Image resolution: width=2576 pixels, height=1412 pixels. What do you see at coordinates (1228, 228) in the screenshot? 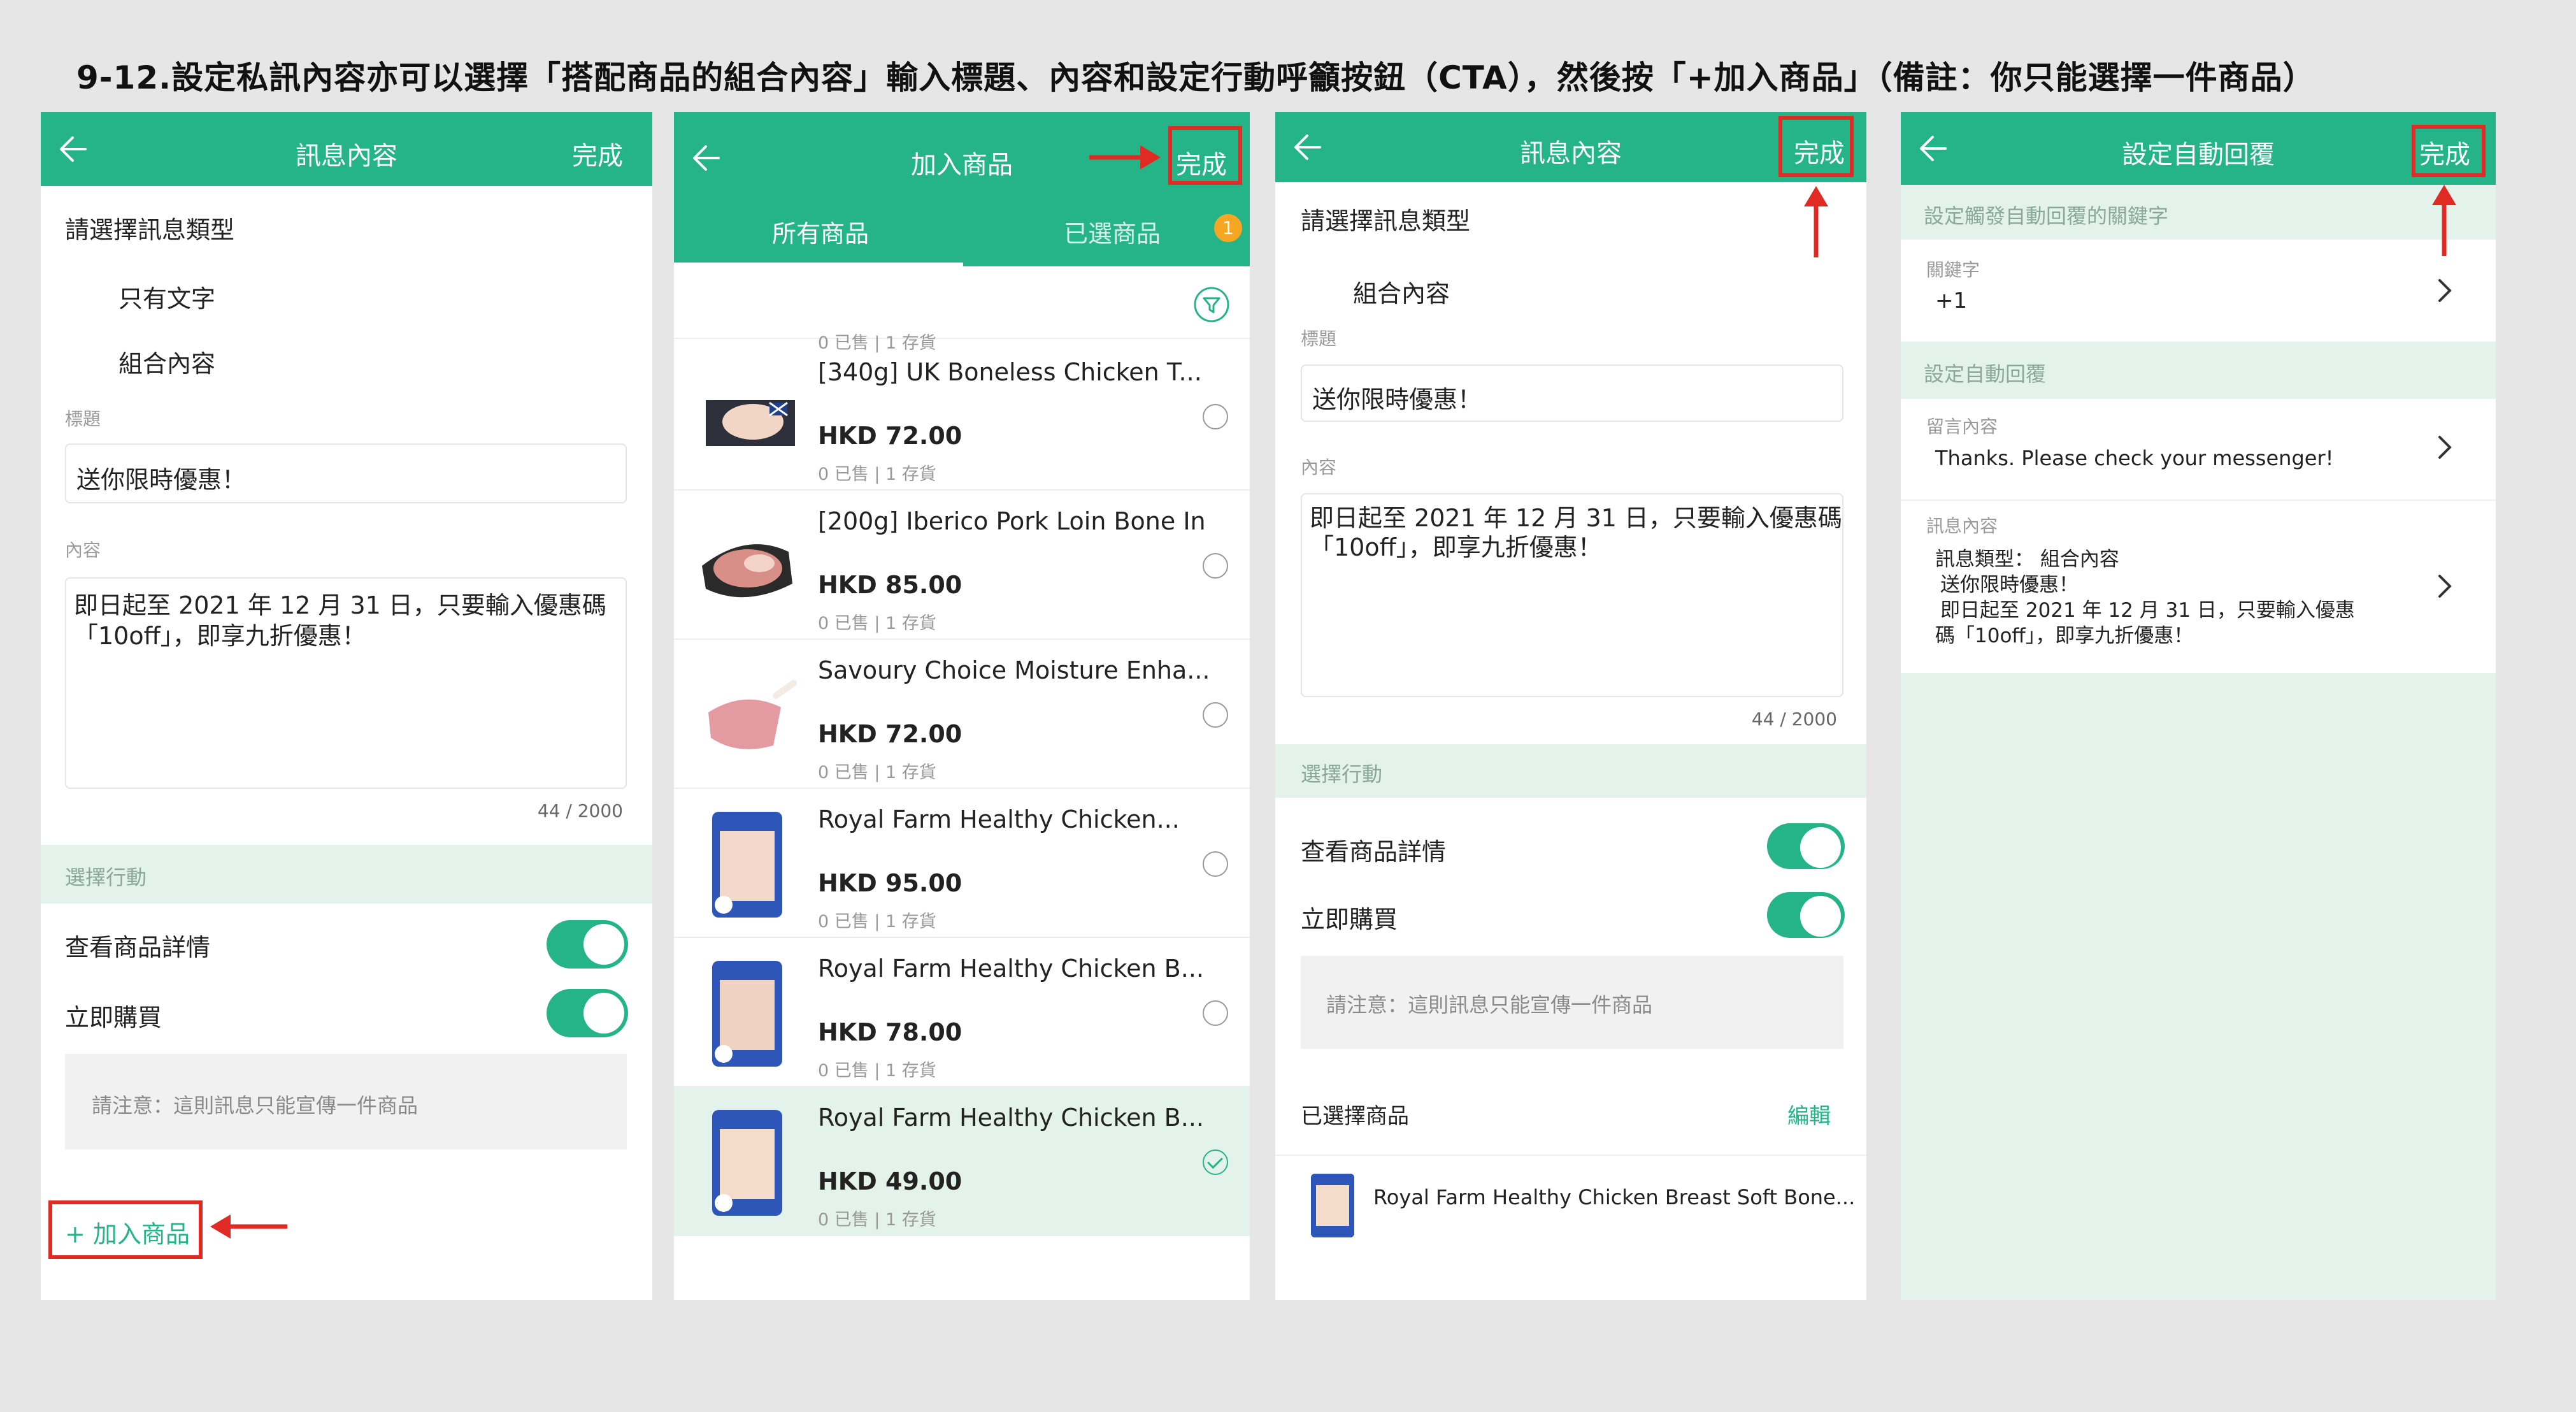
I see `selected-count-badge: 1` at bounding box center [1228, 228].